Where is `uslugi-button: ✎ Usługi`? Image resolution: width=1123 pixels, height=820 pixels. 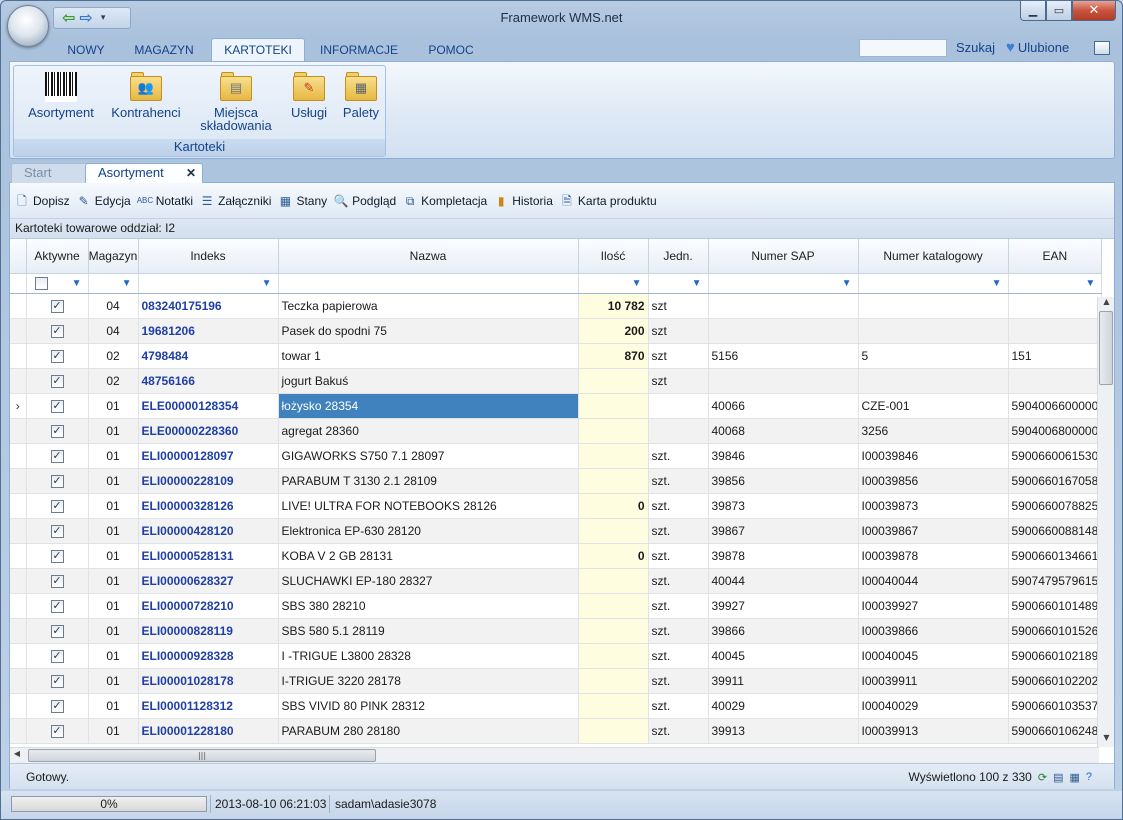
uslugi-button: ✎ Usługi is located at coordinates (309, 94).